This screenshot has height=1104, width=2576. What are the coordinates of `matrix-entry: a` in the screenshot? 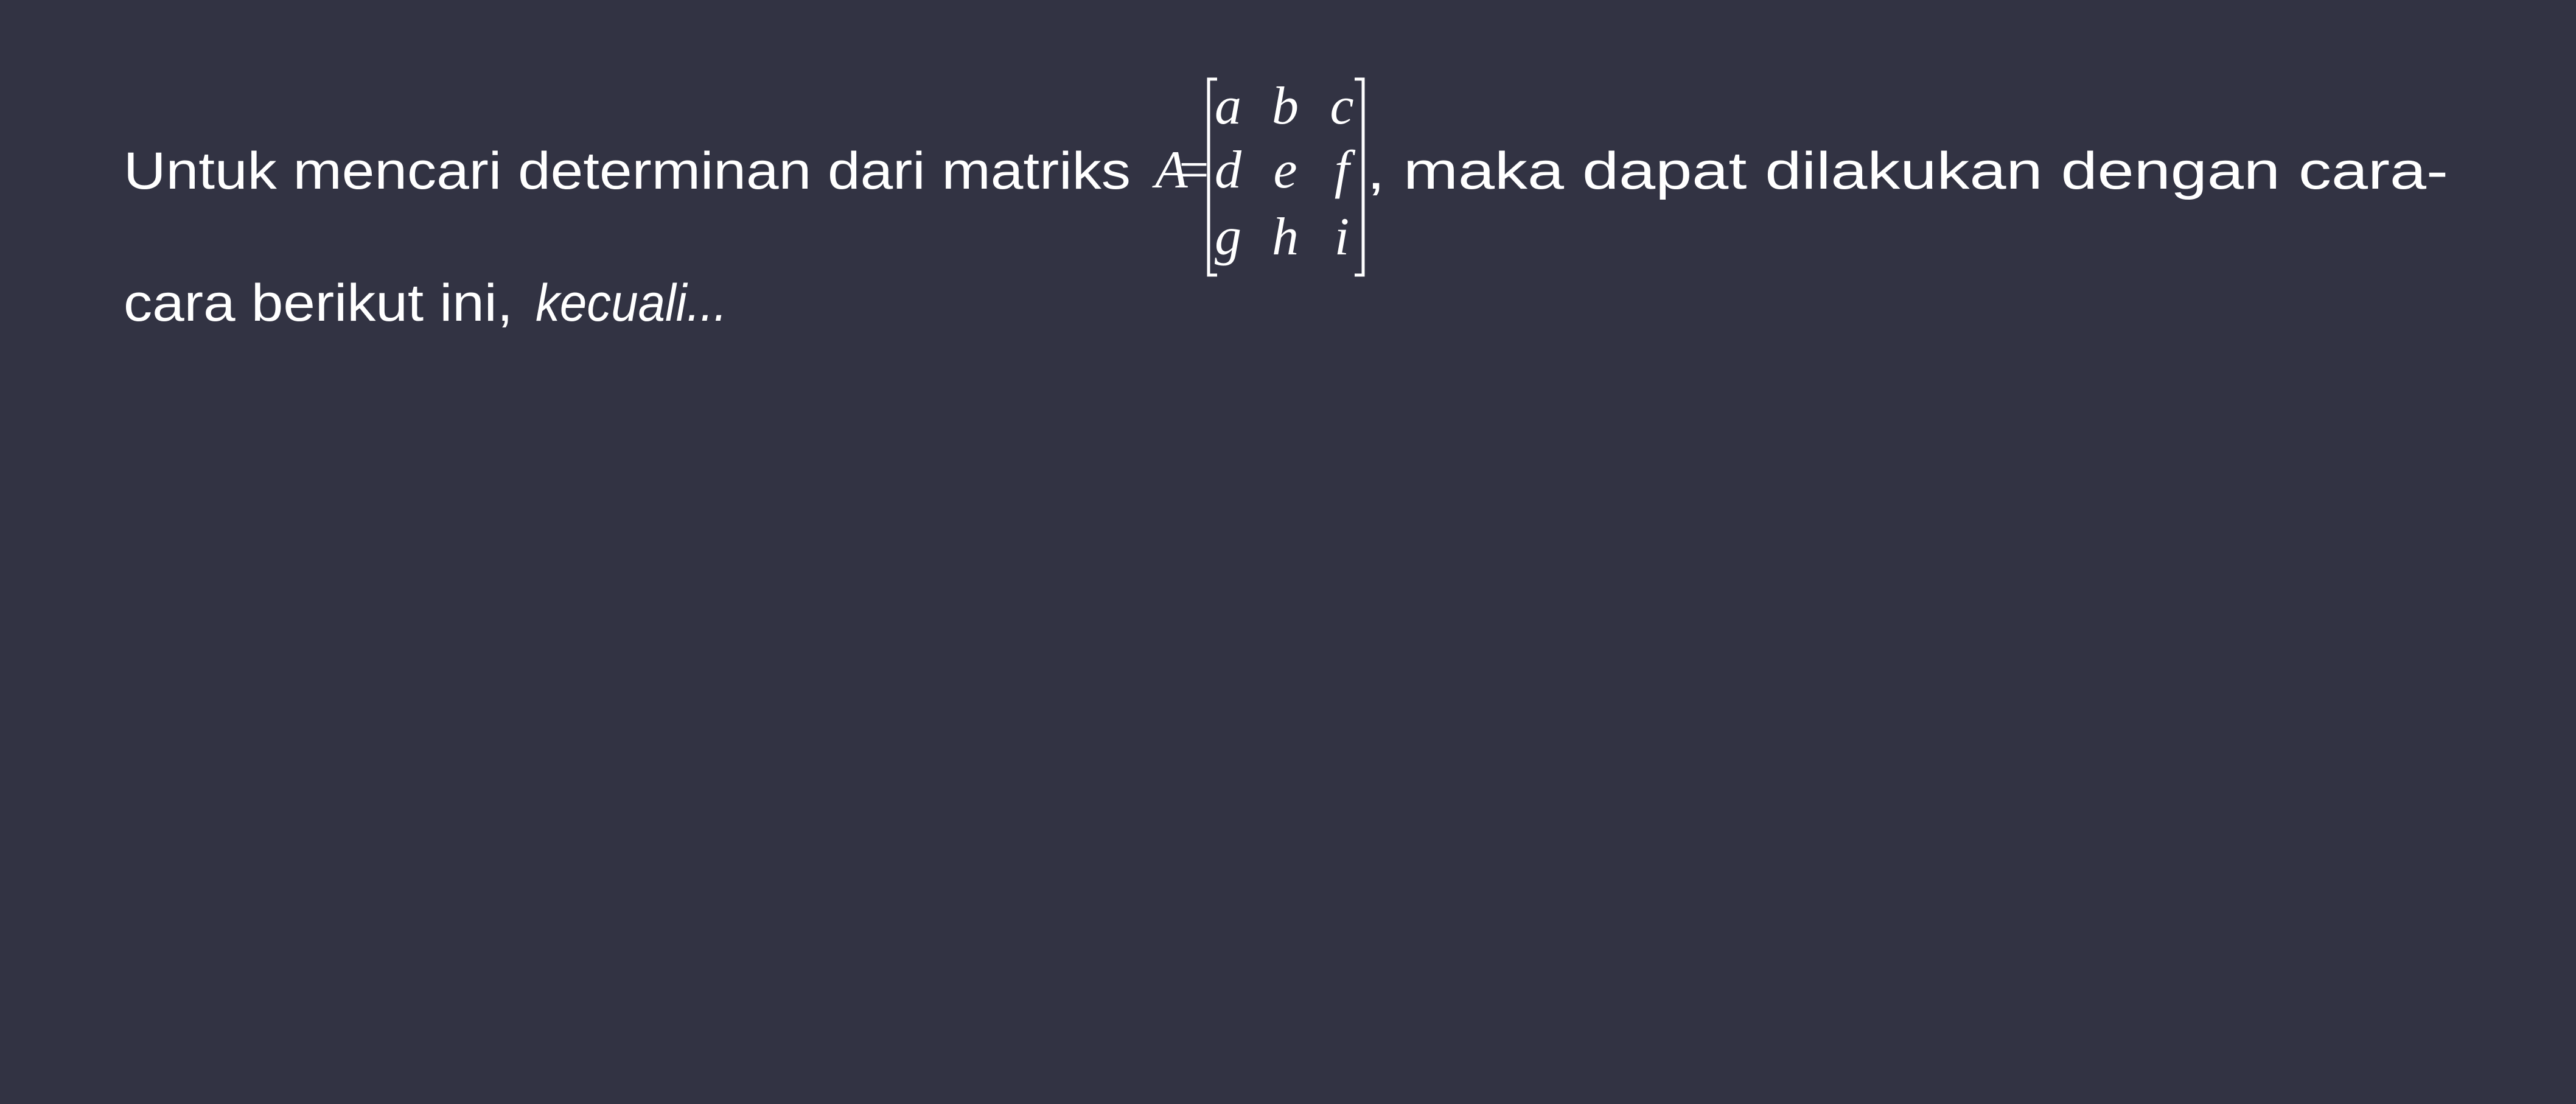 It's located at (1228, 106).